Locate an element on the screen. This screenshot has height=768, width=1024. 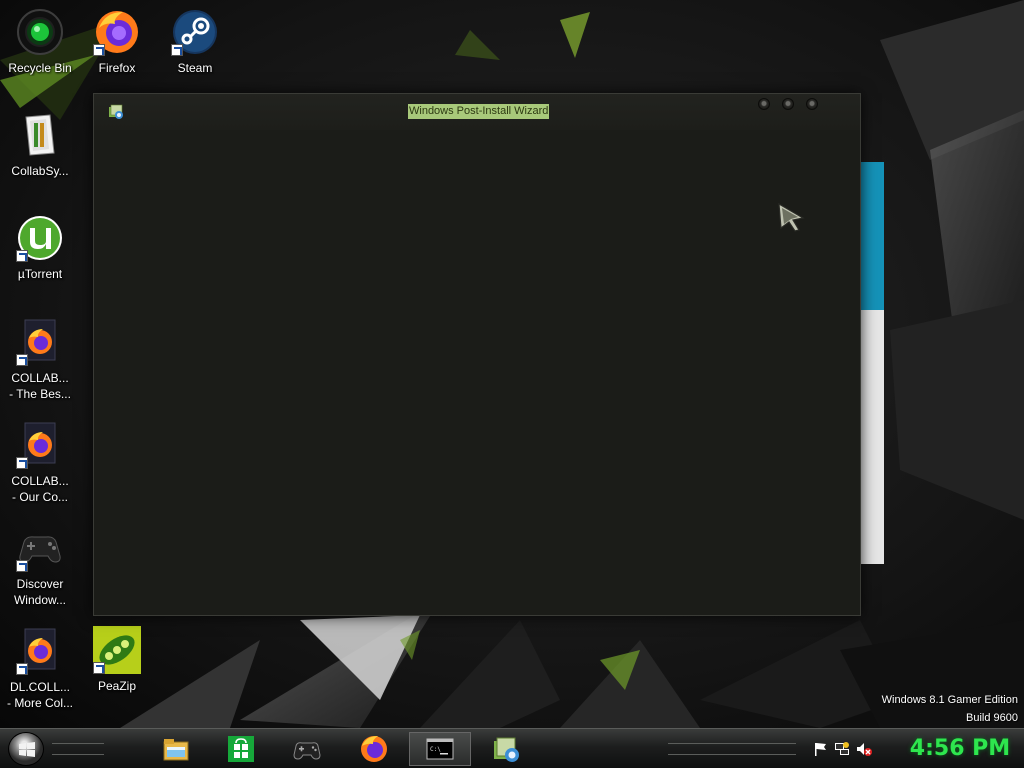
desktop-icon-steam: Steam is located at coordinates (195, 42).